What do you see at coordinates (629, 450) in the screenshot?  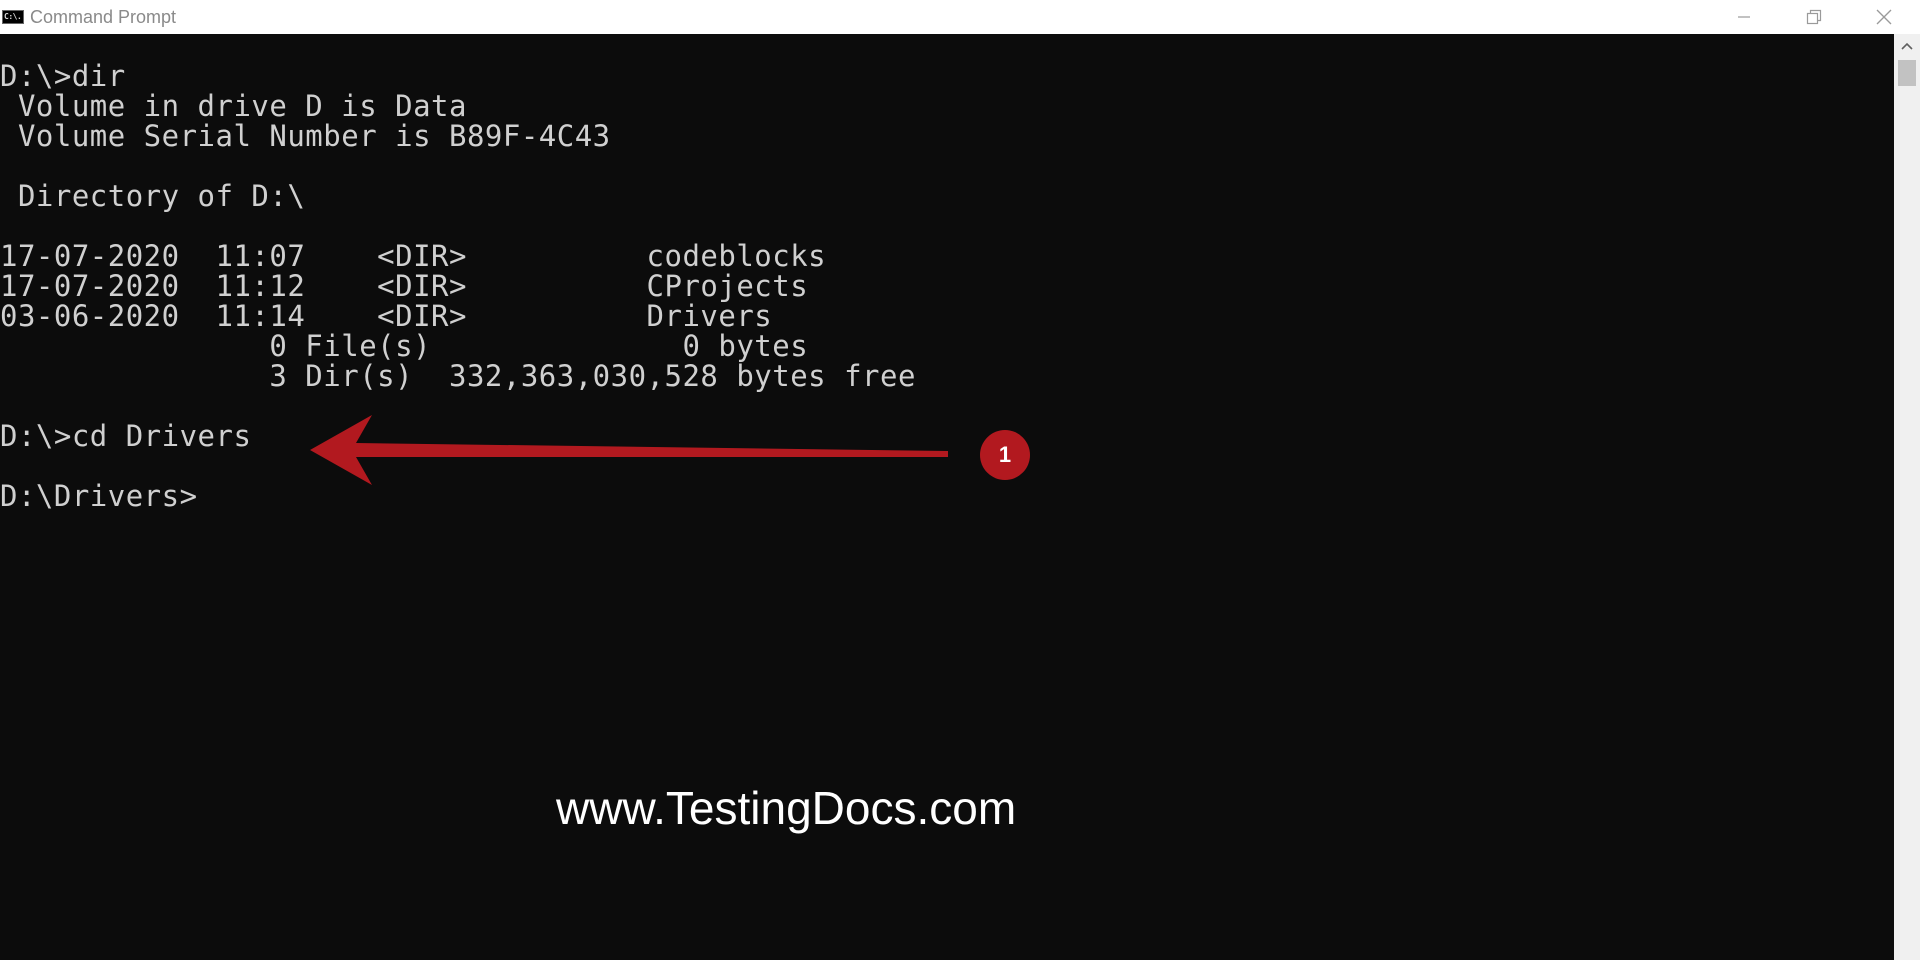 I see `left-arrow-icon` at bounding box center [629, 450].